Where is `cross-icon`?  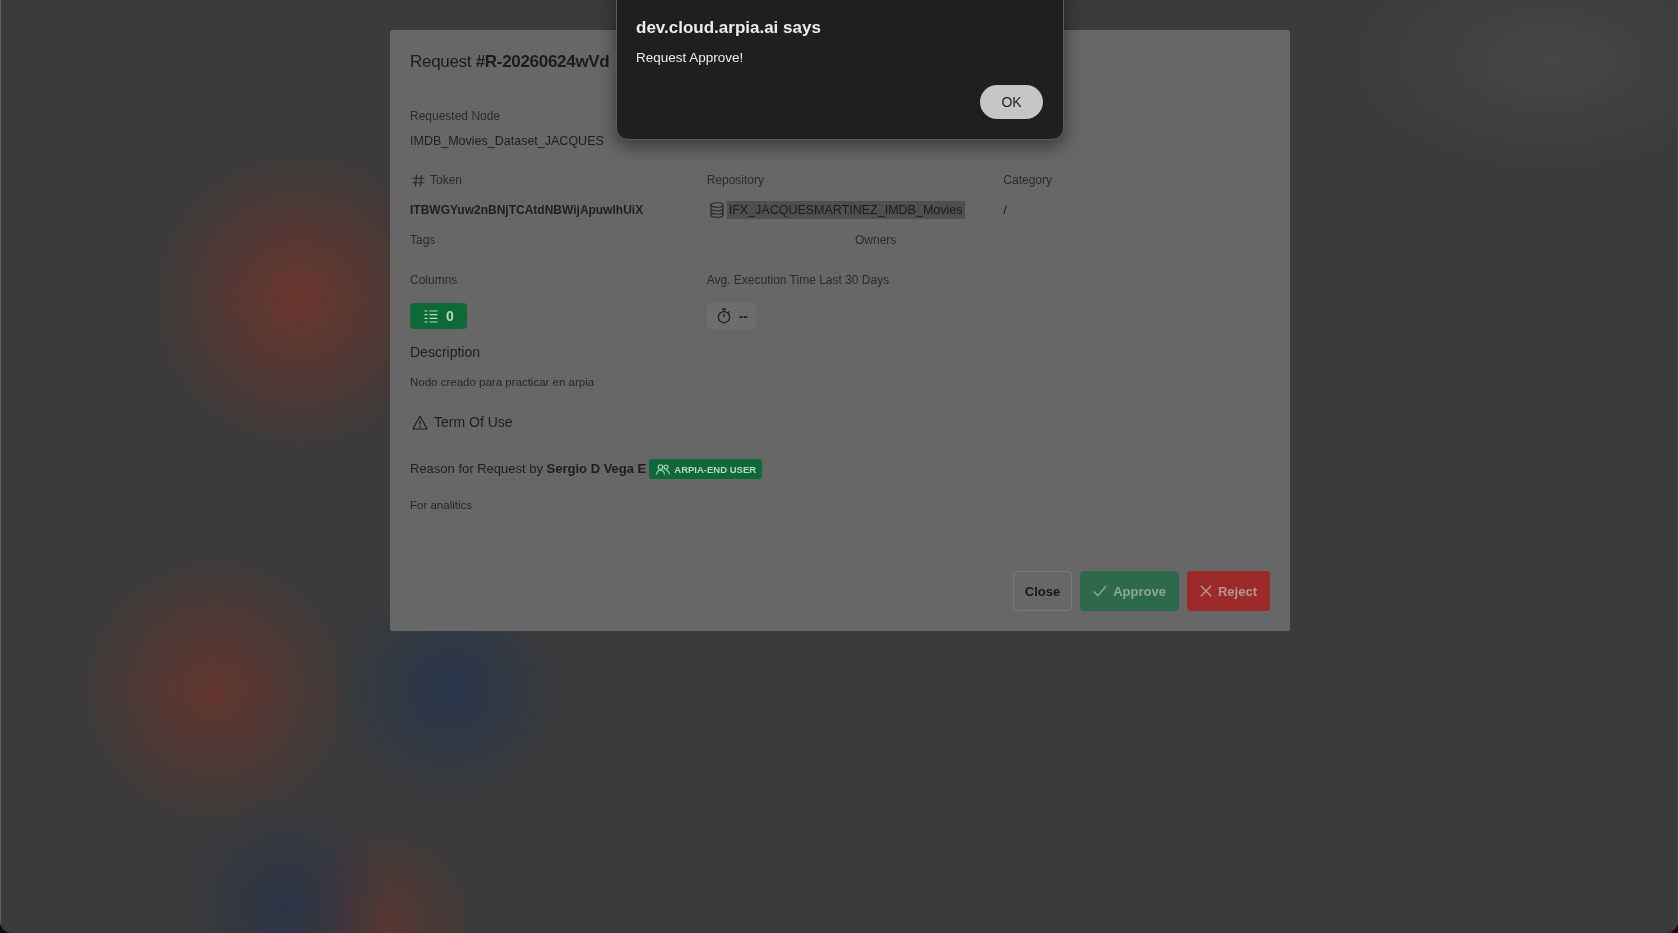
cross-icon is located at coordinates (1205, 591).